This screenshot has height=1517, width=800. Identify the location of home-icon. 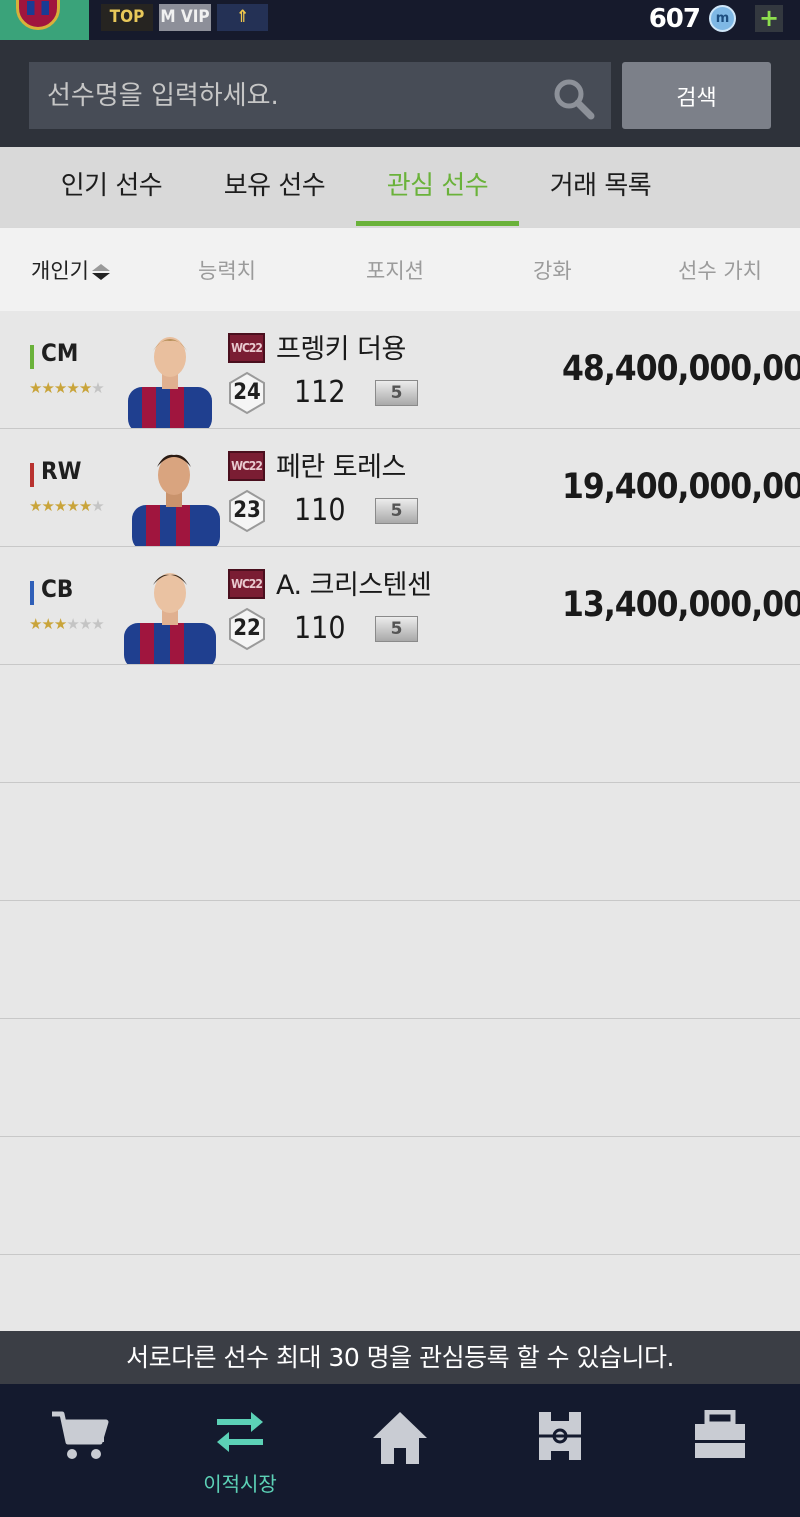
(400, 1438).